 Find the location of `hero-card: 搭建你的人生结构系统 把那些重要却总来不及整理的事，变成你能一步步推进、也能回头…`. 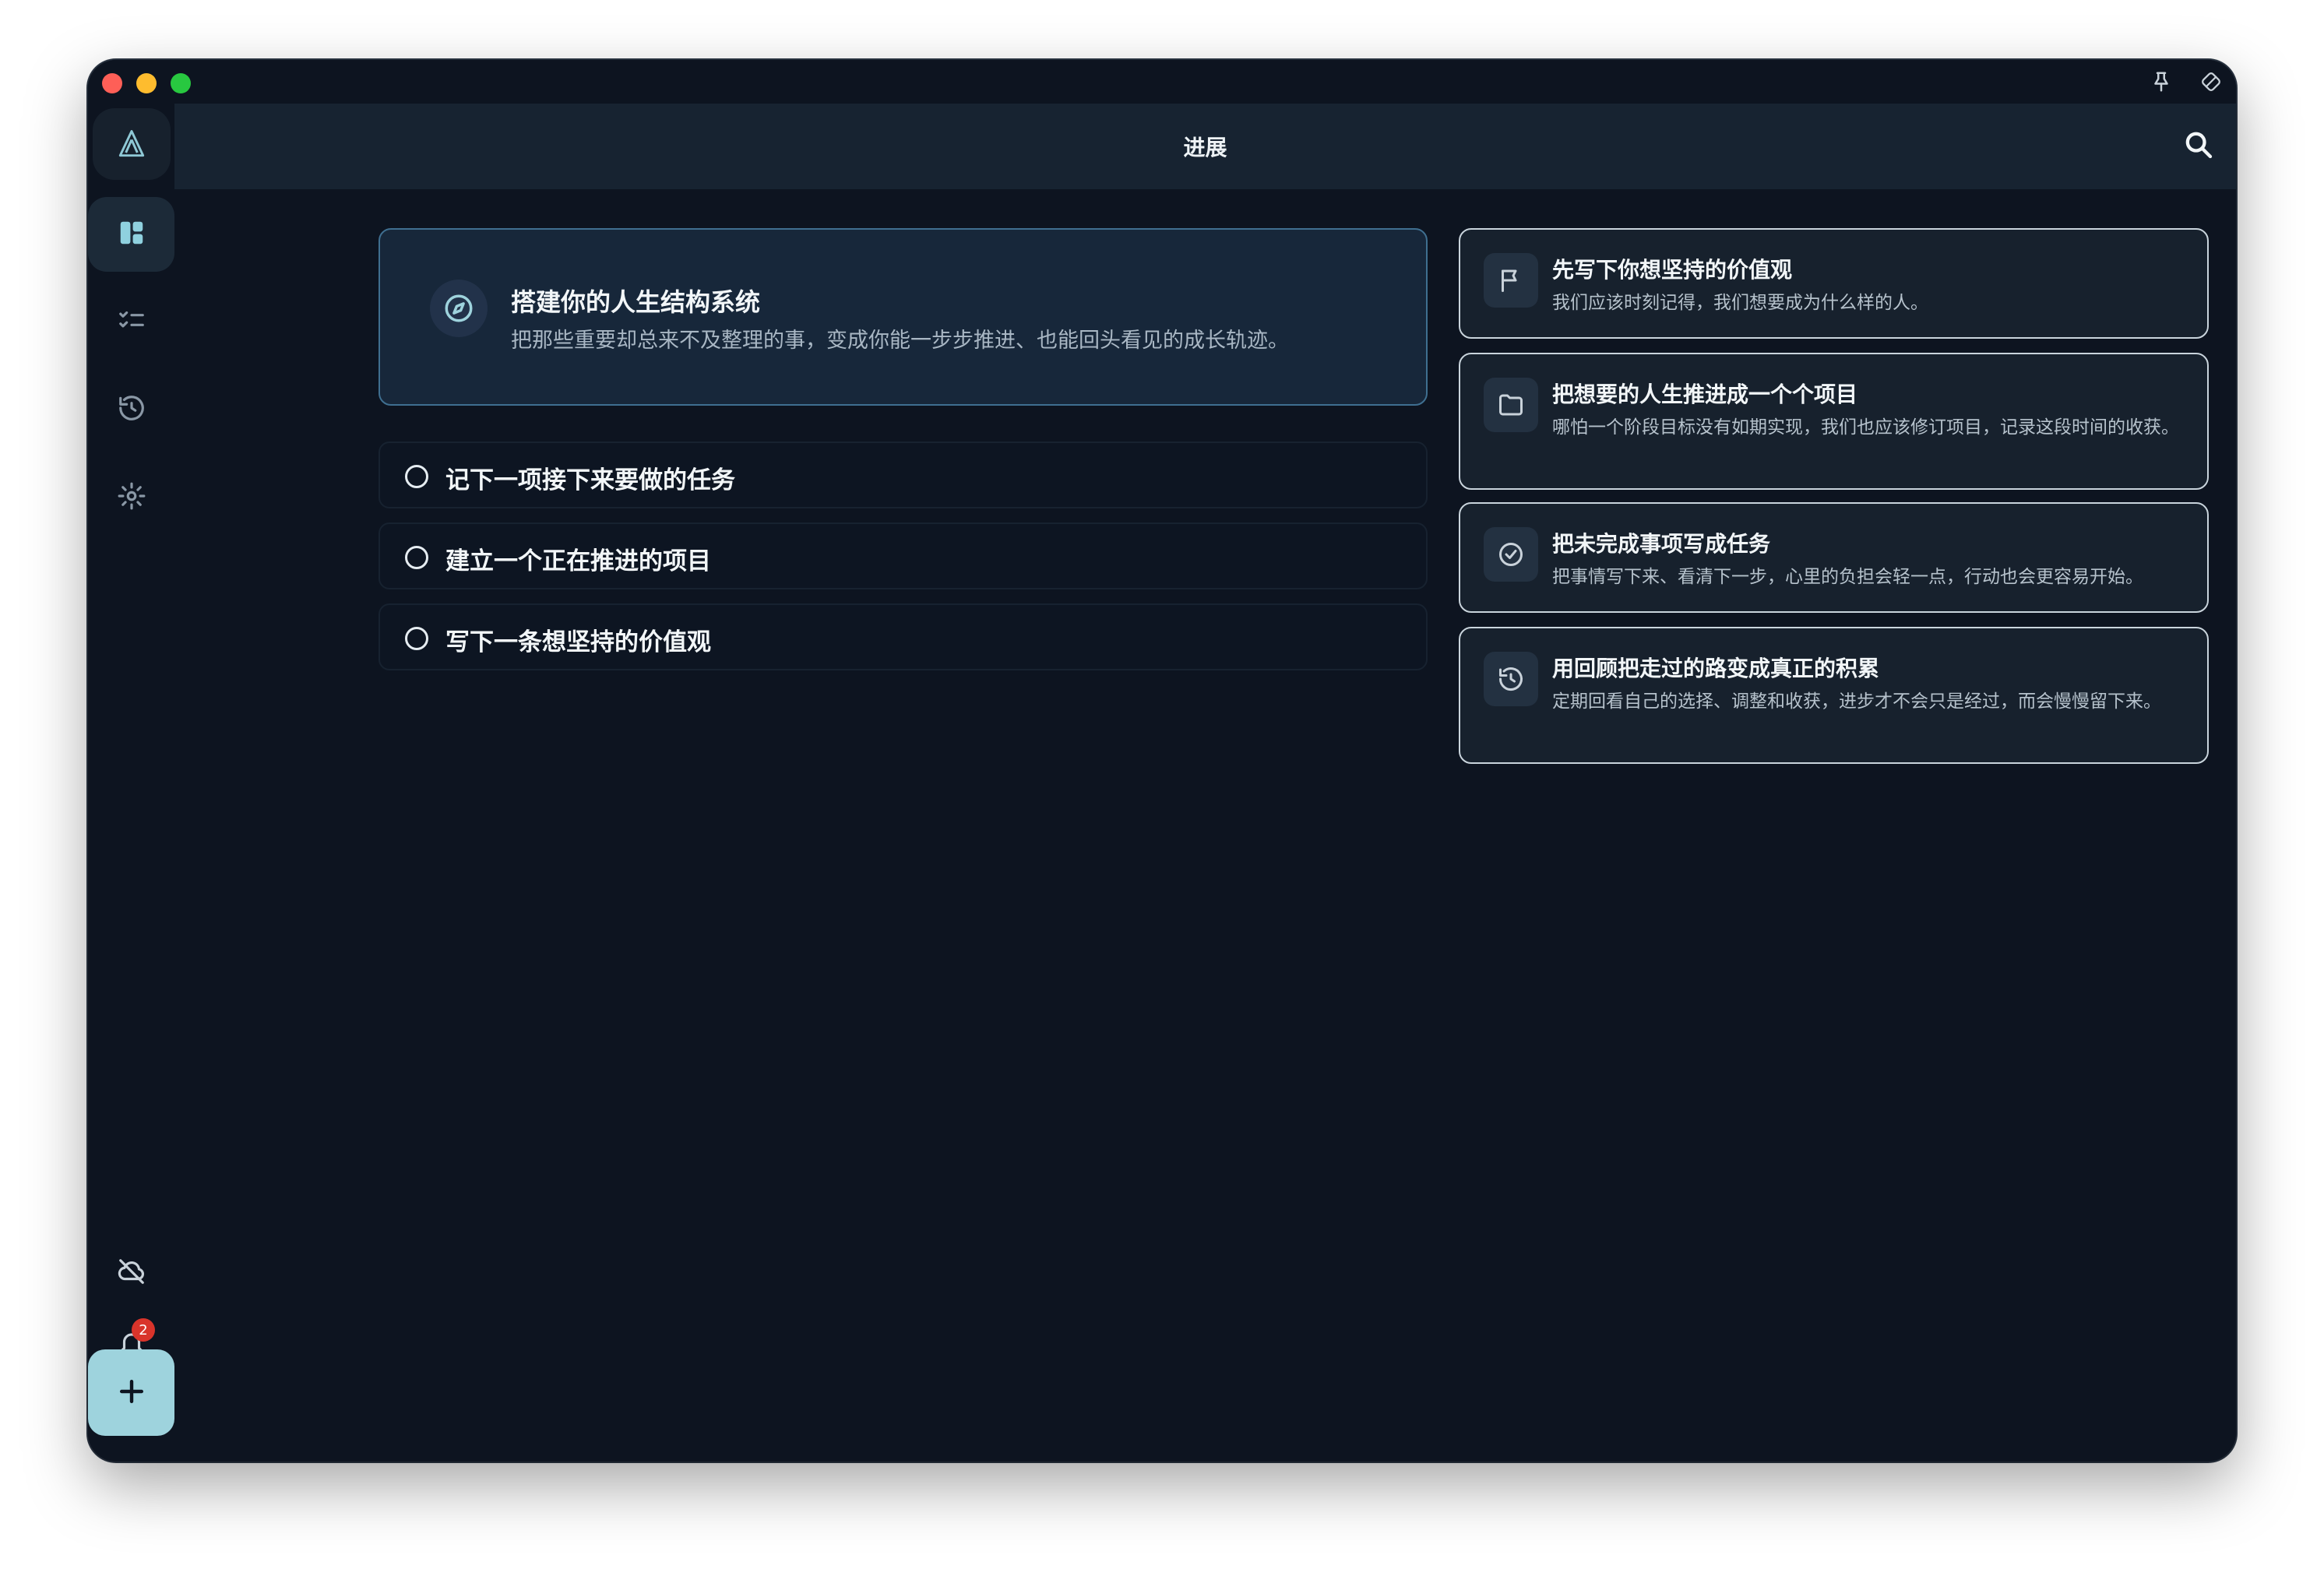

hero-card: 搭建你的人生结构系统 把那些重要却总来不及整理的事，变成你能一步步推进、也能回头… is located at coordinates (903, 317).